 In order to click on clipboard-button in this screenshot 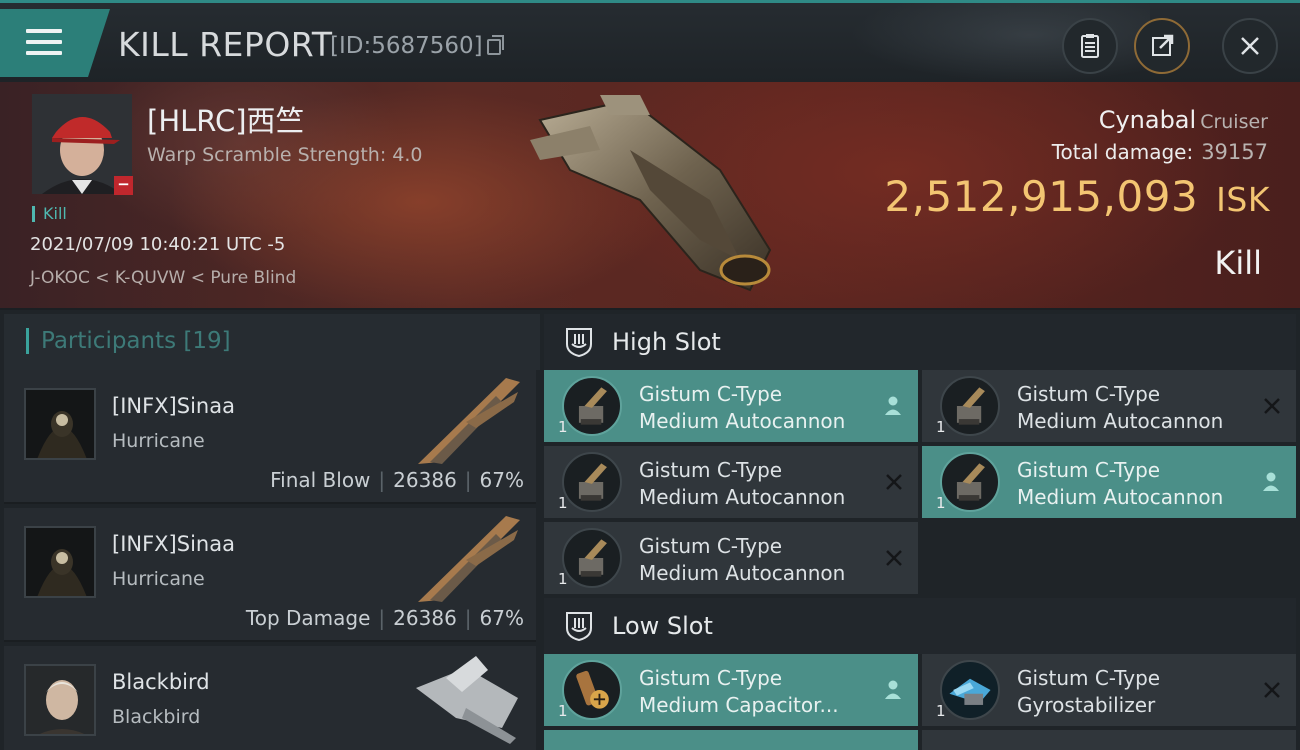, I will do `click(1090, 46)`.